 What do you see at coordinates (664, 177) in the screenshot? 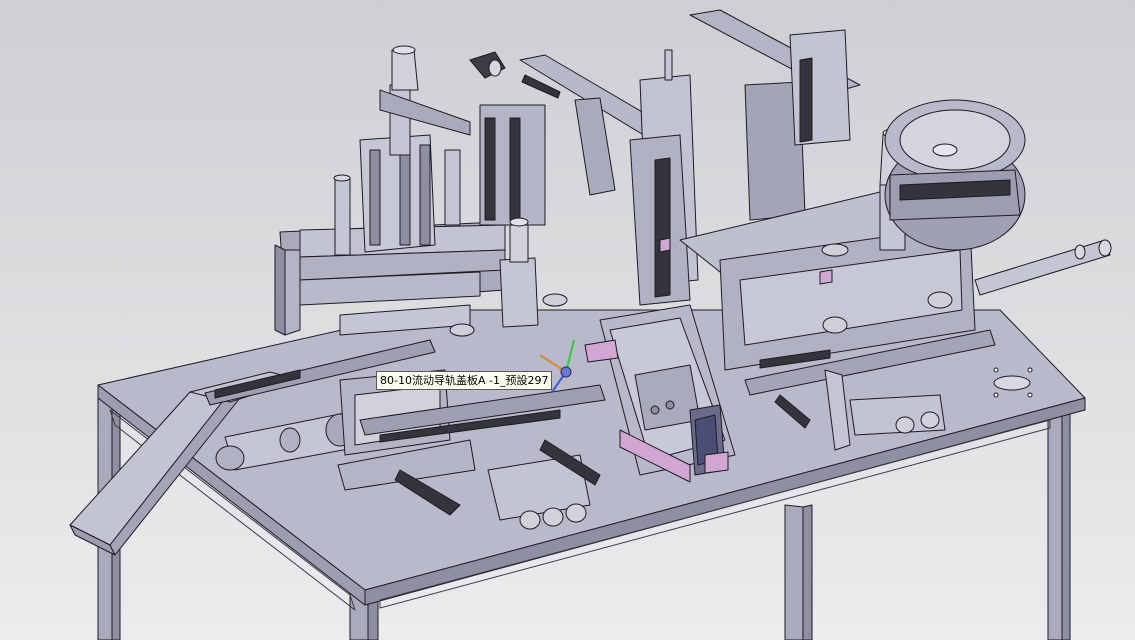
I see `central-column` at bounding box center [664, 177].